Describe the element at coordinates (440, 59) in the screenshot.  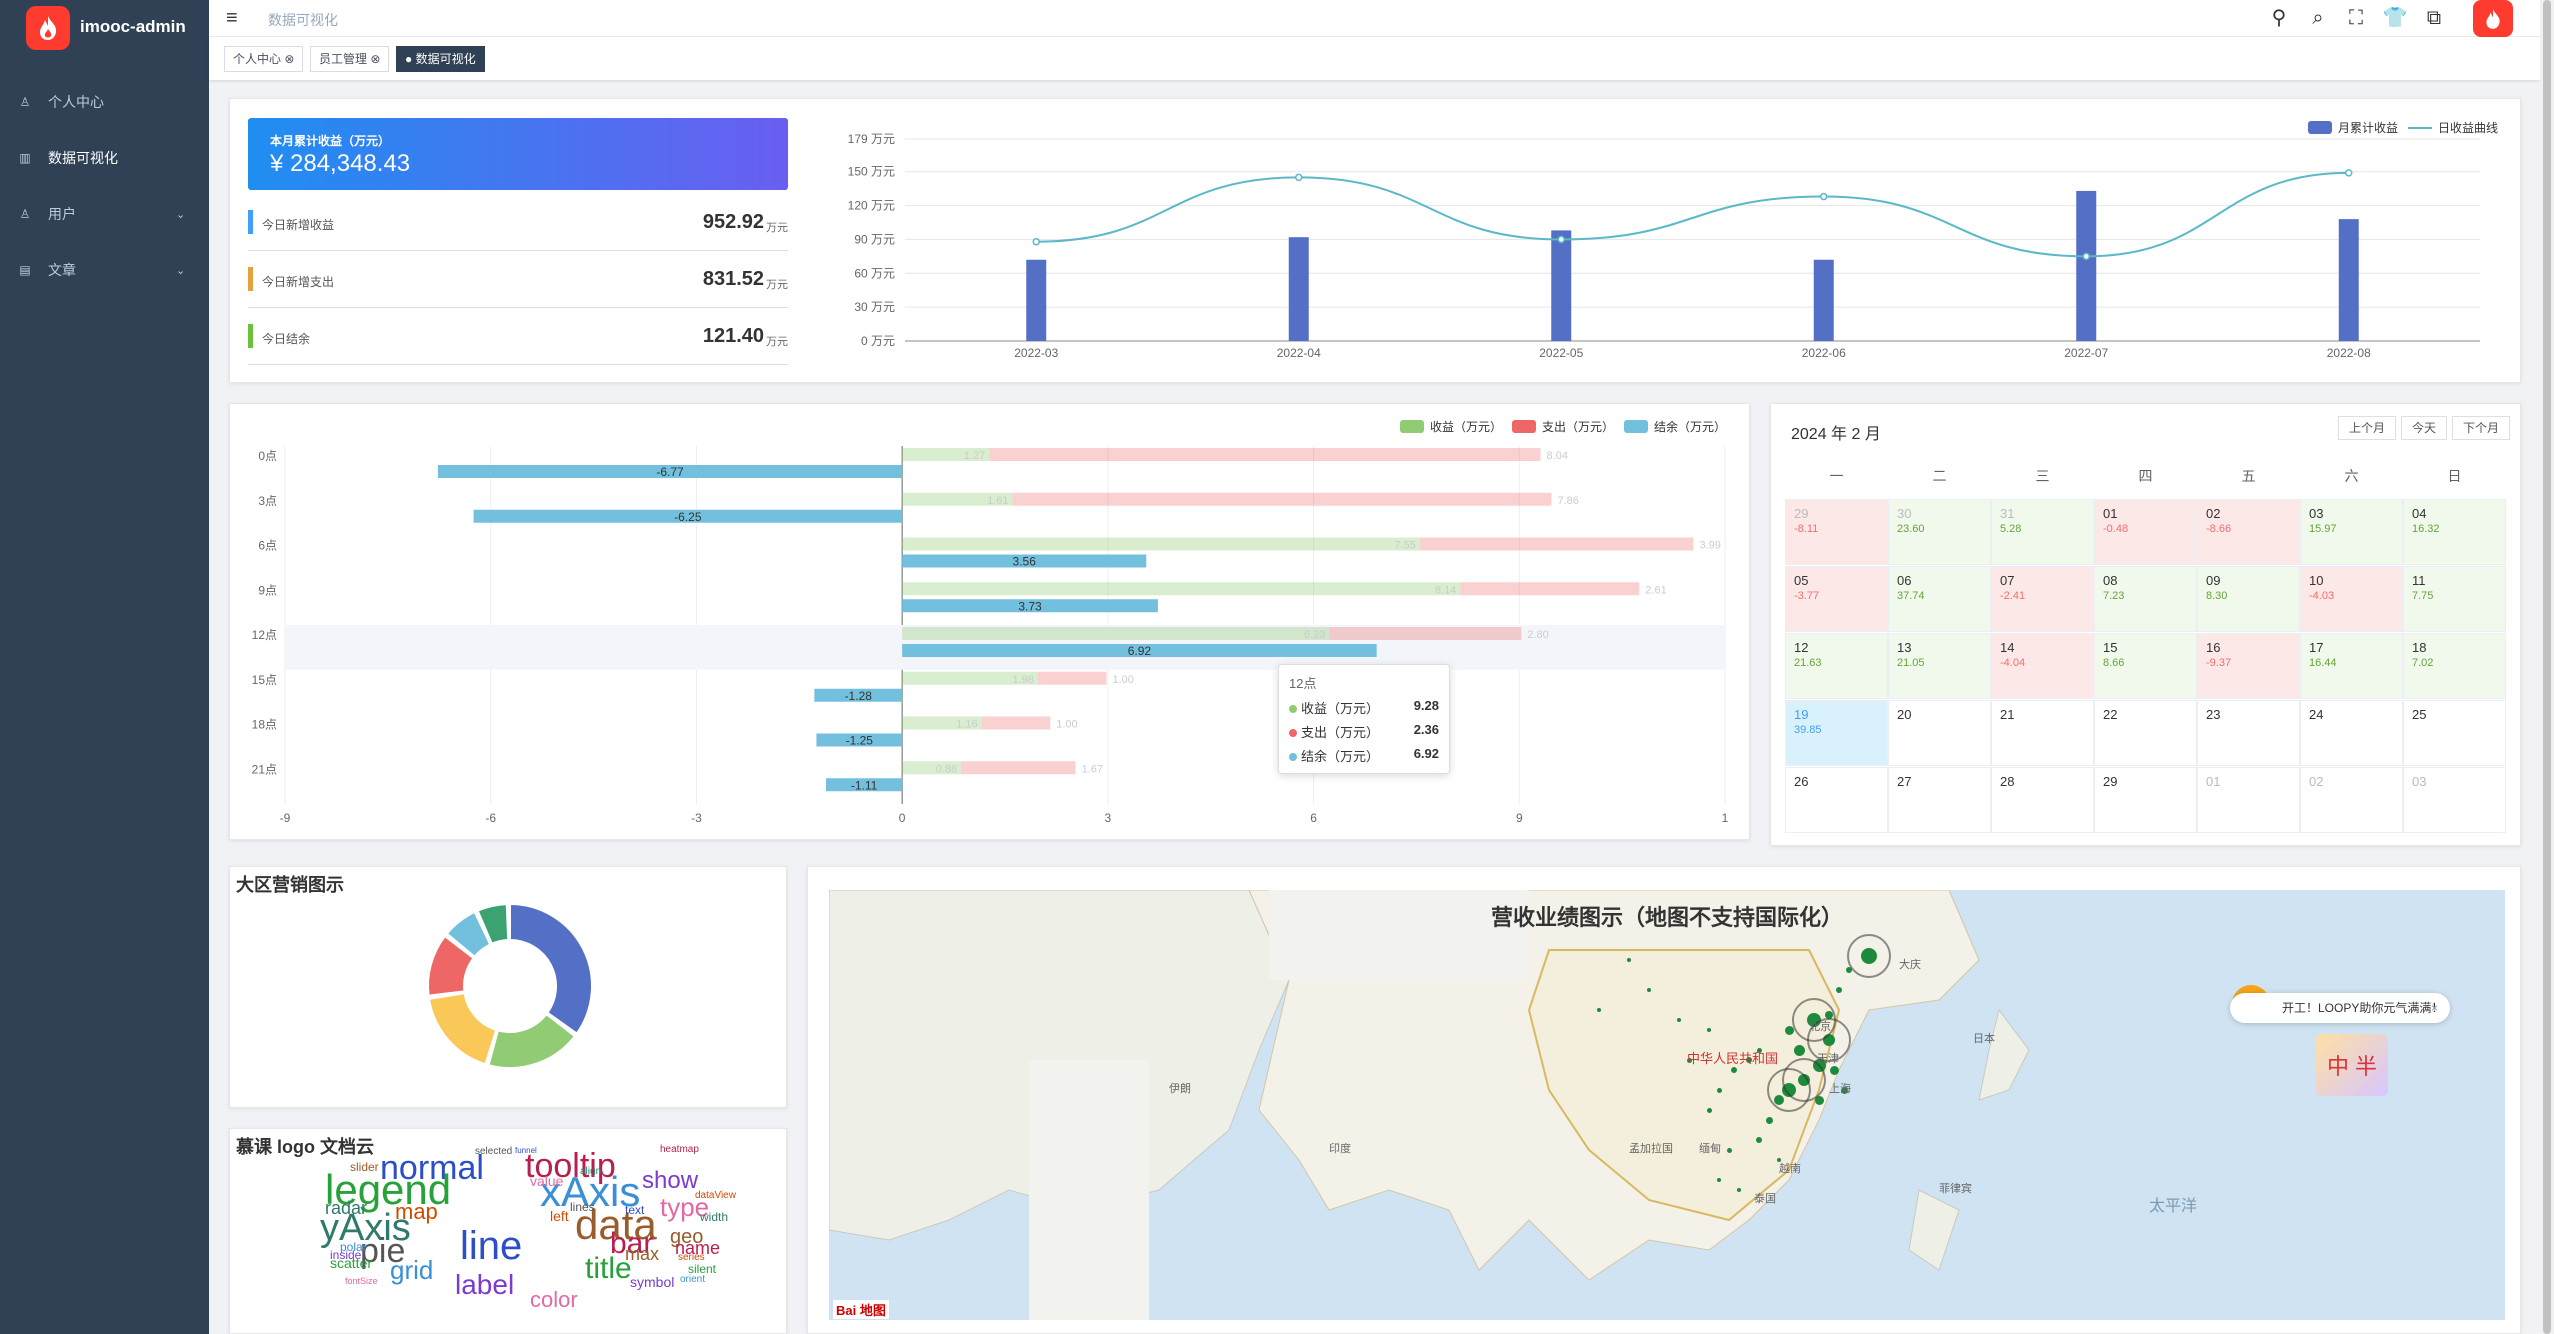
I see `tag-visualization: ● 数据可视化` at that location.